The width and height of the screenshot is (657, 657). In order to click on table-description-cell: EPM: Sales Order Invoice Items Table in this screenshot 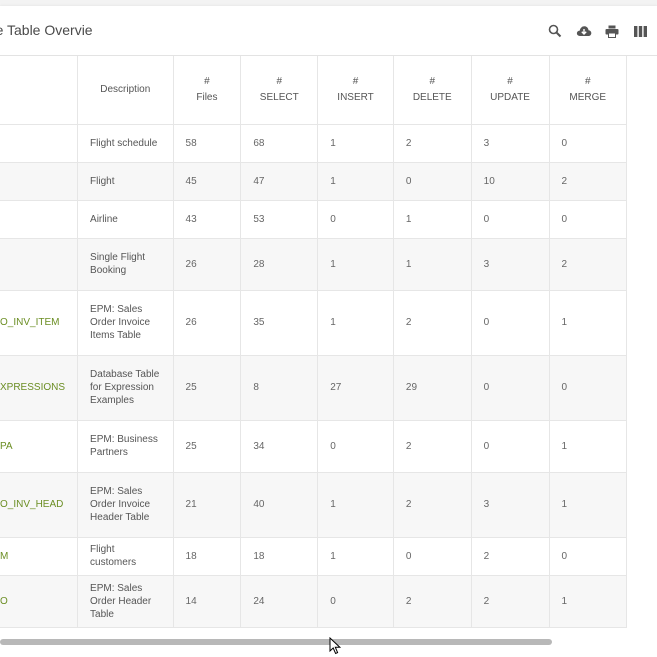, I will do `click(125, 323)`.